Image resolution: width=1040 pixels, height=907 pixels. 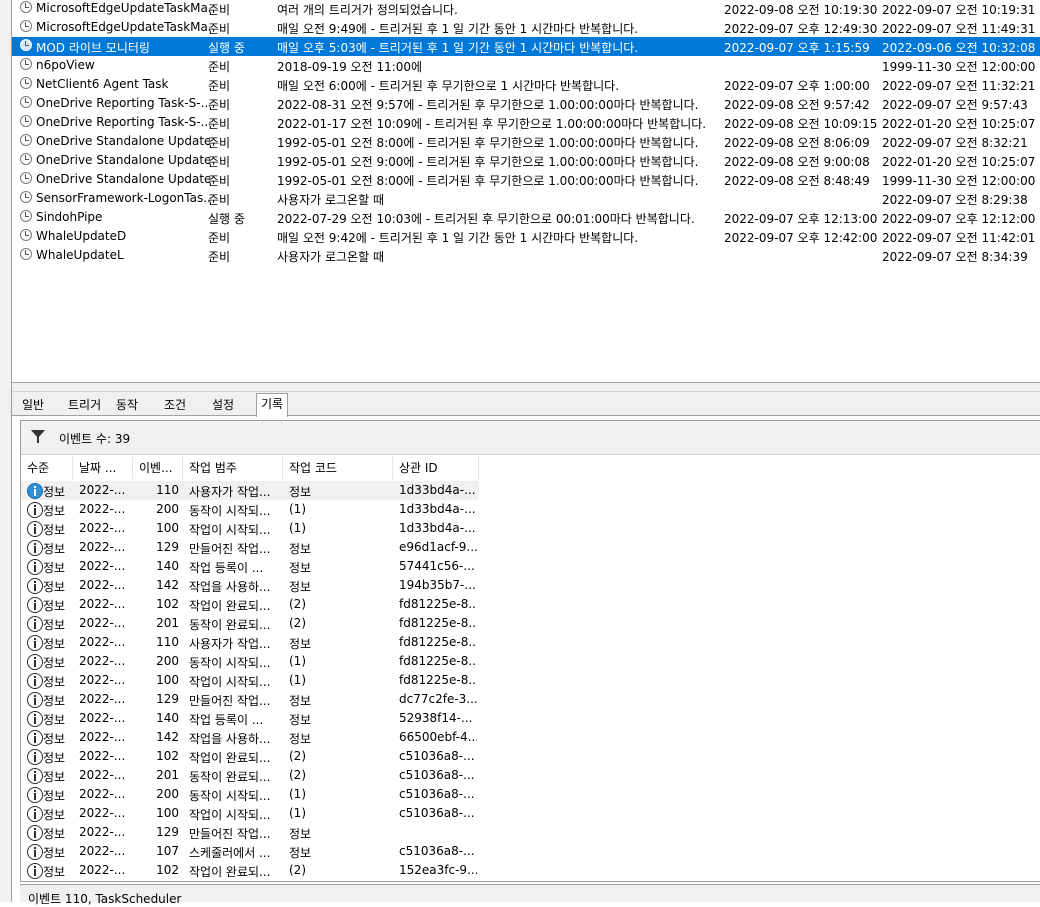 I want to click on column-header: 작업 범주, so click(x=233, y=468).